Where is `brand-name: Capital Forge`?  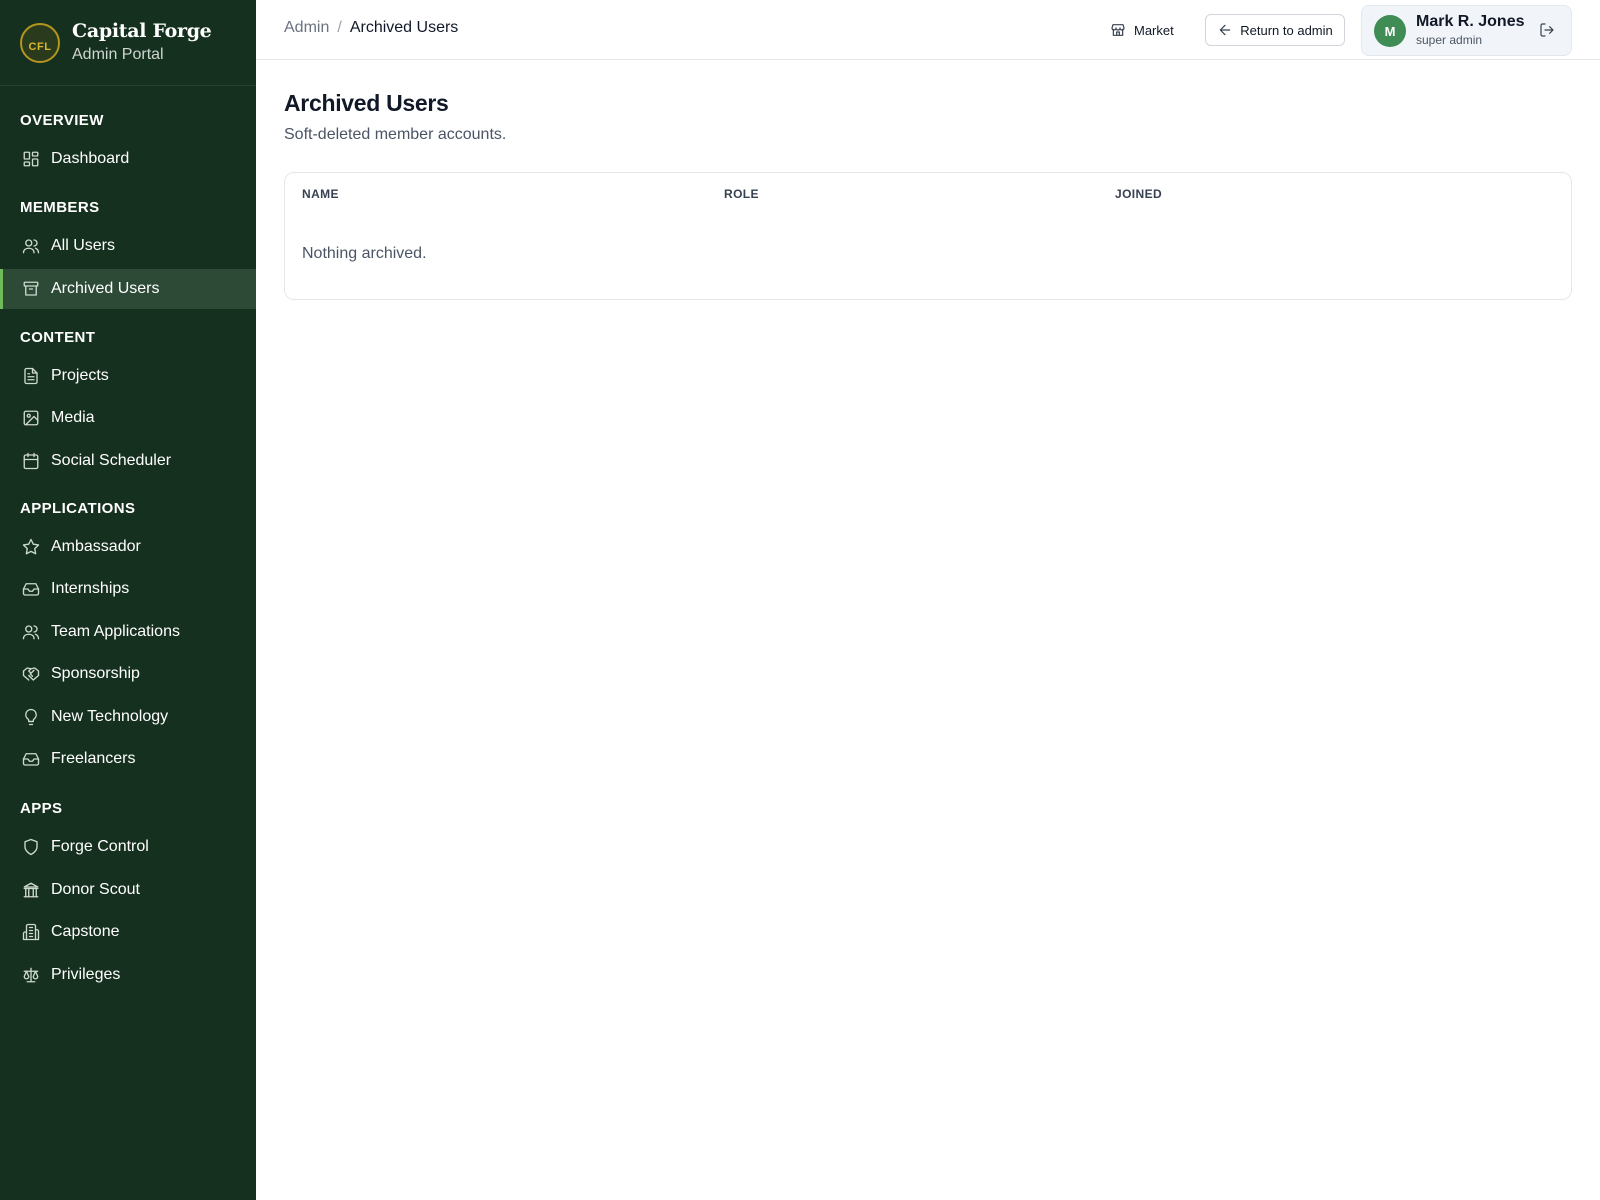
brand-name: Capital Forge is located at coordinates (142, 31).